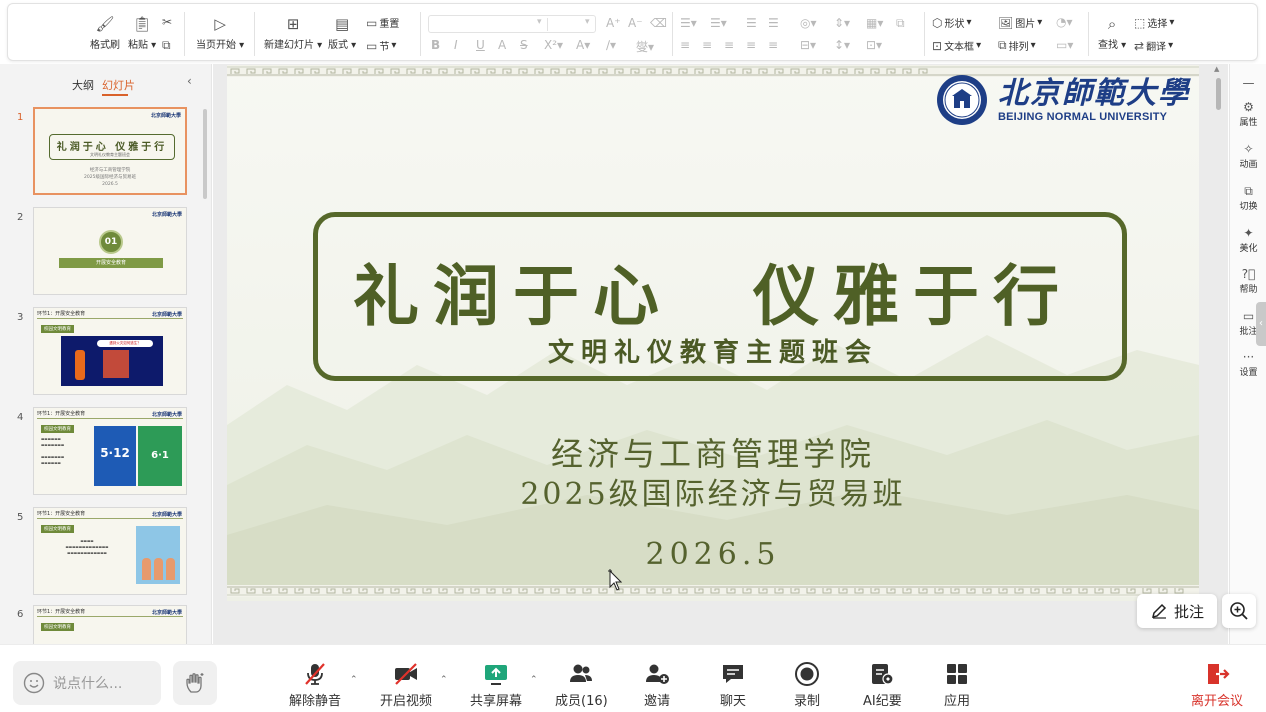 The width and height of the screenshot is (1266, 712). What do you see at coordinates (1248, 198) in the screenshot?
I see `transition-button: ⧉ 切换` at bounding box center [1248, 198].